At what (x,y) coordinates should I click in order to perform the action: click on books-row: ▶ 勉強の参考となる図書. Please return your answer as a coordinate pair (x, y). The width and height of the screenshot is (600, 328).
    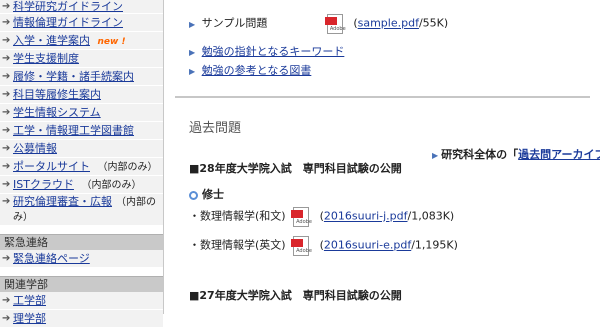
    Looking at the image, I should click on (250, 70).